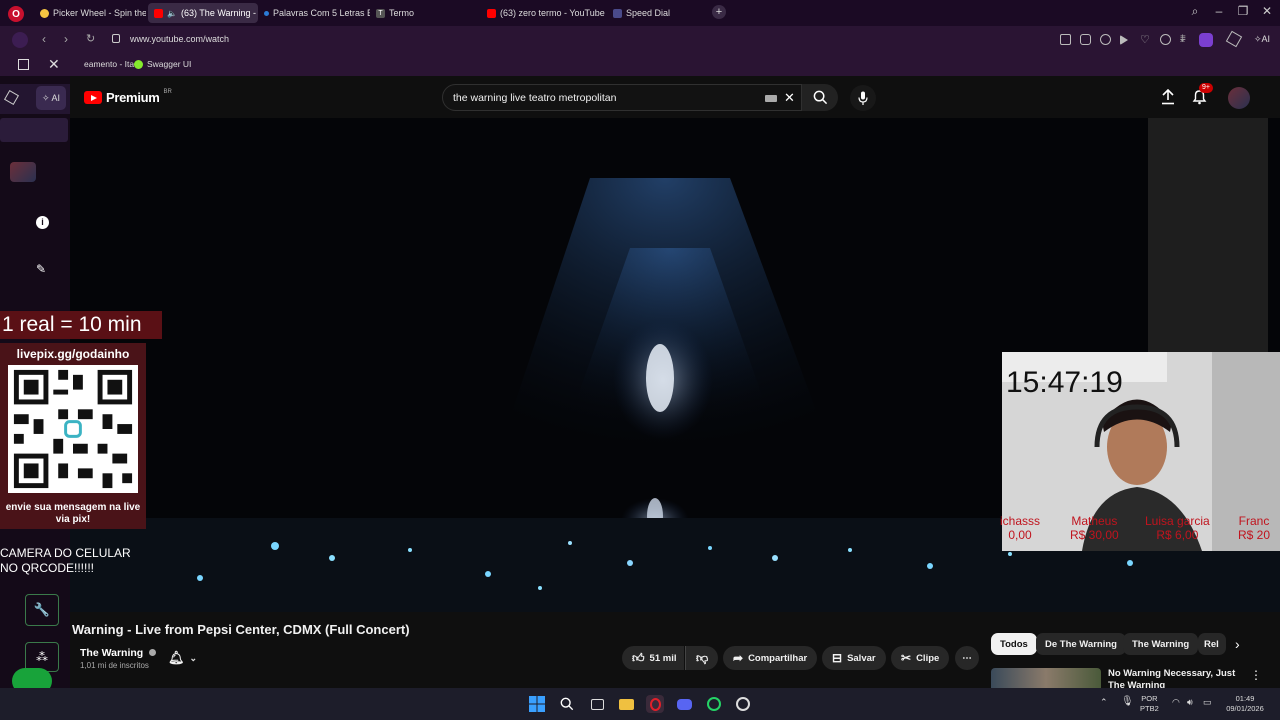  I want to click on more-actions-button: ⋯, so click(967, 658).